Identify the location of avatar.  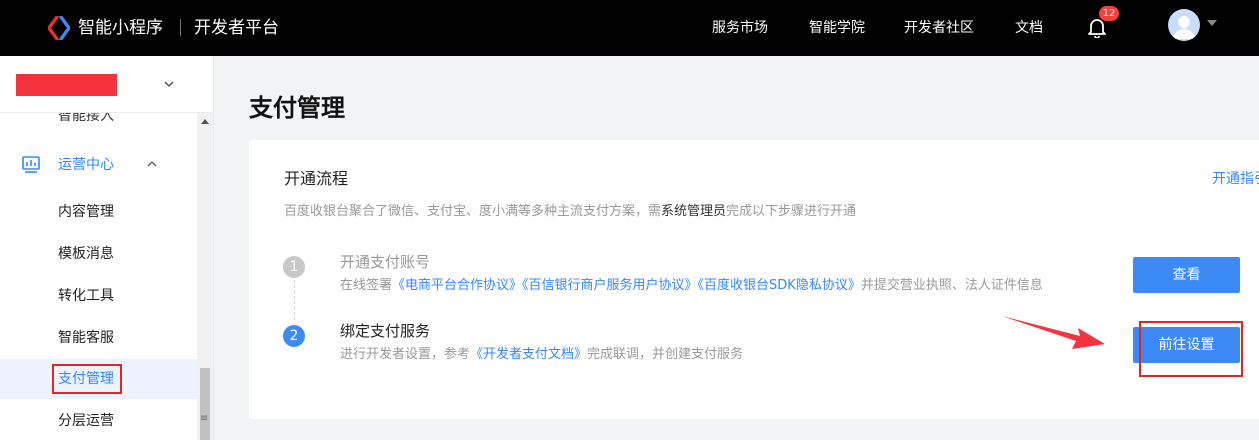
(1184, 25).